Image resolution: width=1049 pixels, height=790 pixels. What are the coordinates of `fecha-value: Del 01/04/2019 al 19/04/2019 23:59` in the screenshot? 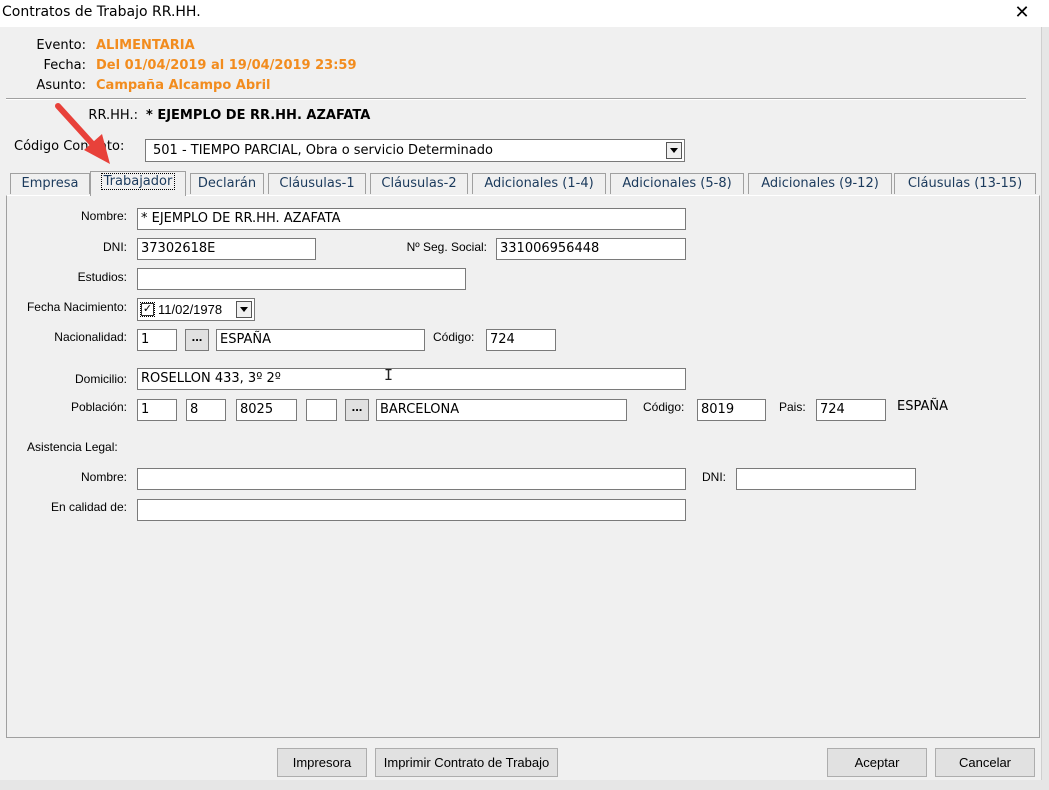 It's located at (226, 65).